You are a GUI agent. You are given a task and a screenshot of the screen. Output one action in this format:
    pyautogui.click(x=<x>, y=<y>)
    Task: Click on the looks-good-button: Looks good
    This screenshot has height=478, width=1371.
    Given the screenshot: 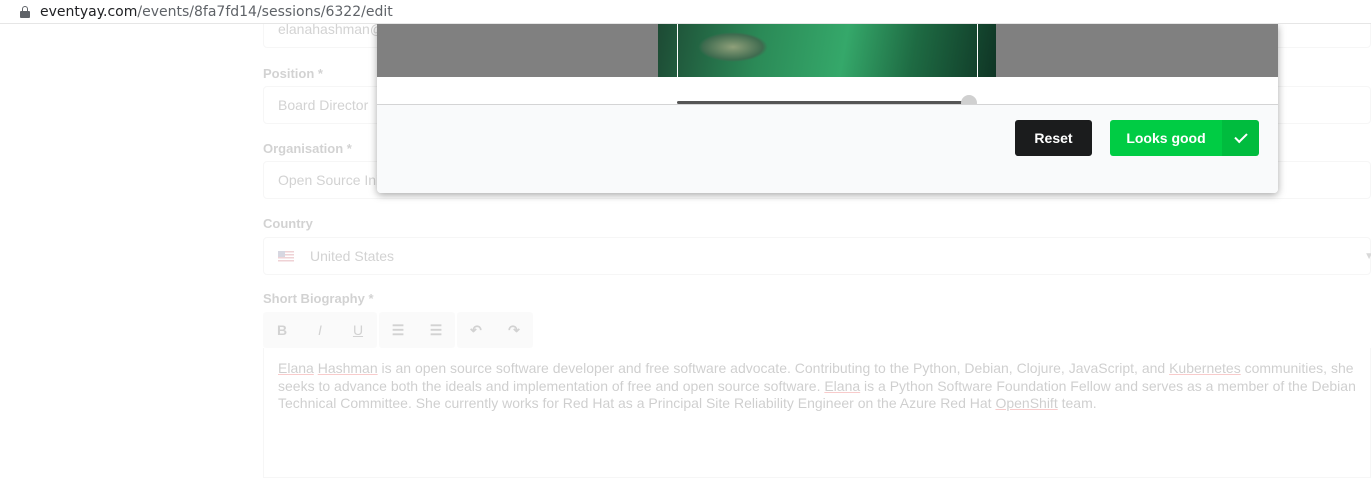 What is the action you would take?
    pyautogui.click(x=1184, y=138)
    